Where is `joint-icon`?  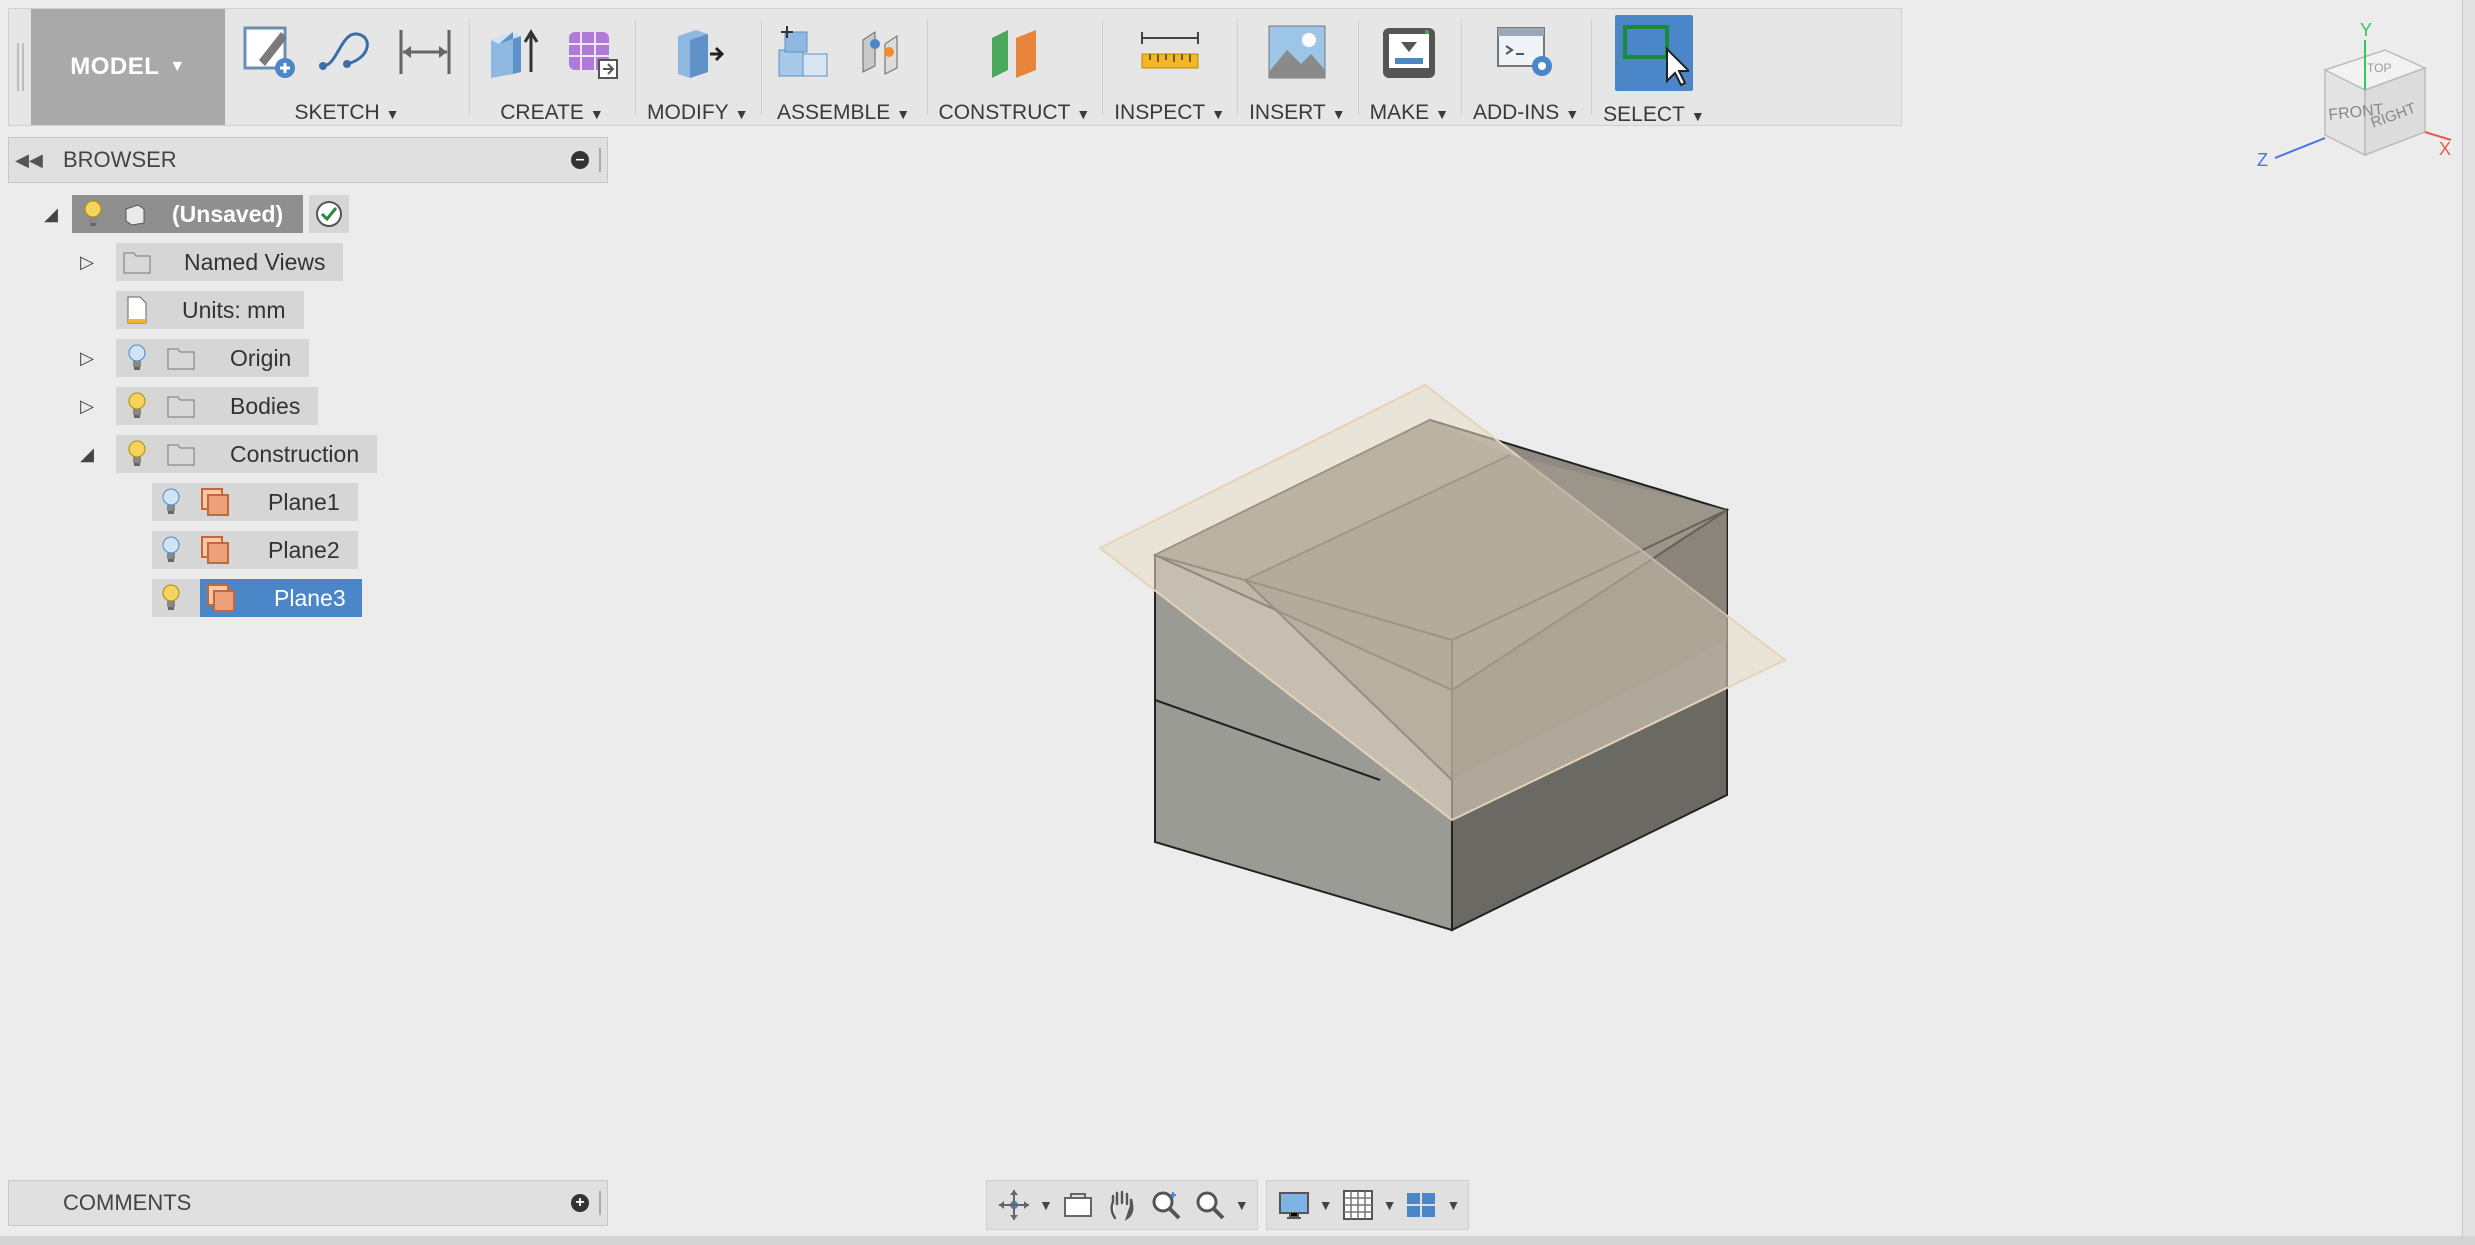
joint-icon is located at coordinates (883, 52).